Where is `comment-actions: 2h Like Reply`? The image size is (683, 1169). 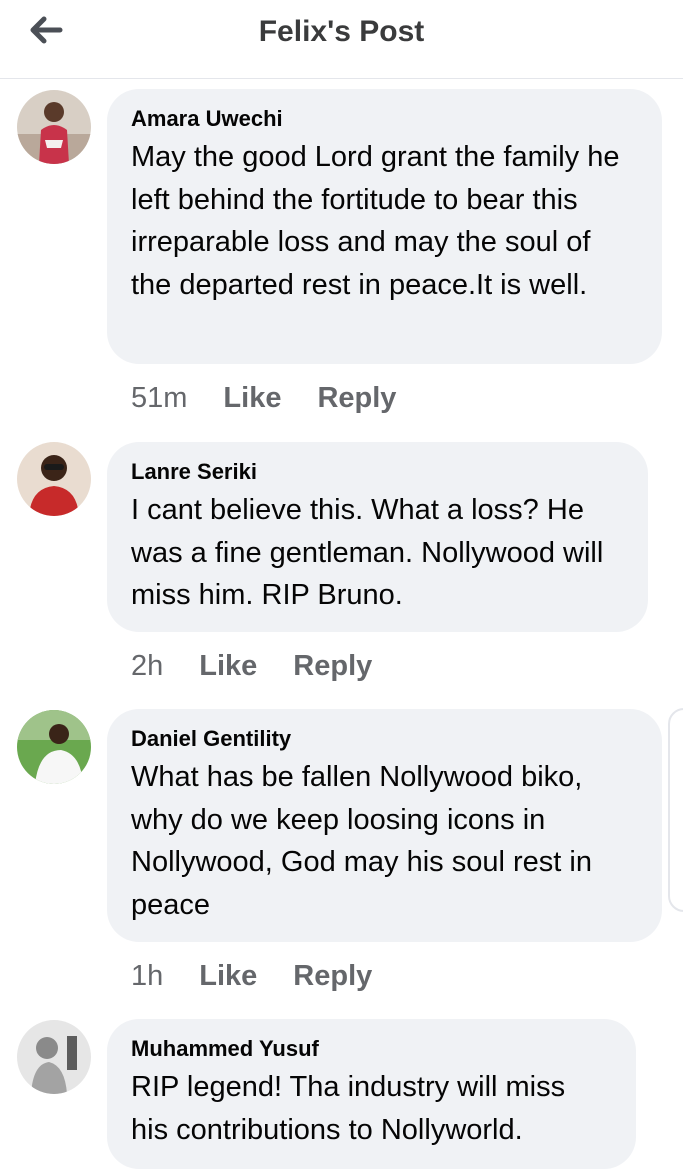
comment-actions: 2h Like Reply is located at coordinates (269, 666).